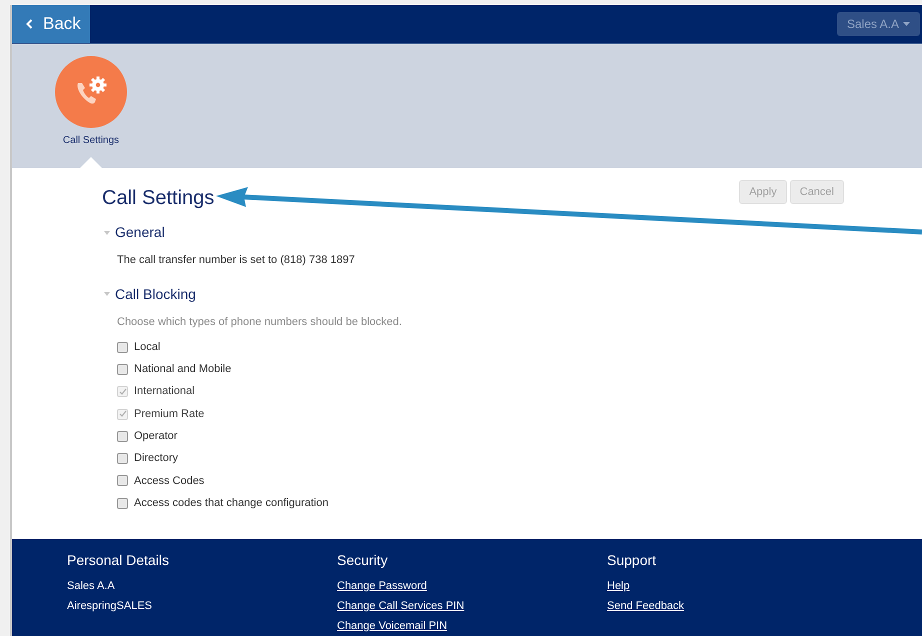 This screenshot has height=636, width=922. Describe the element at coordinates (118, 560) in the screenshot. I see `footer-heading: Personal Details` at that location.